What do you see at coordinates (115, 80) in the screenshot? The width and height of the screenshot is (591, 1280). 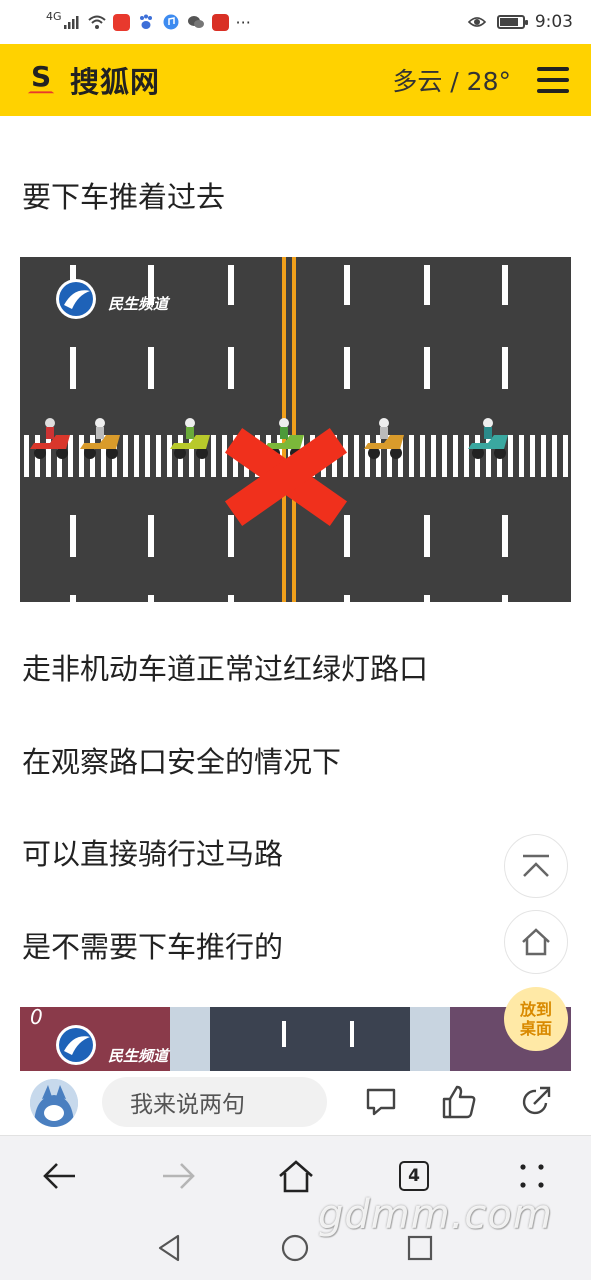 I see `site-name: 搜狐网` at bounding box center [115, 80].